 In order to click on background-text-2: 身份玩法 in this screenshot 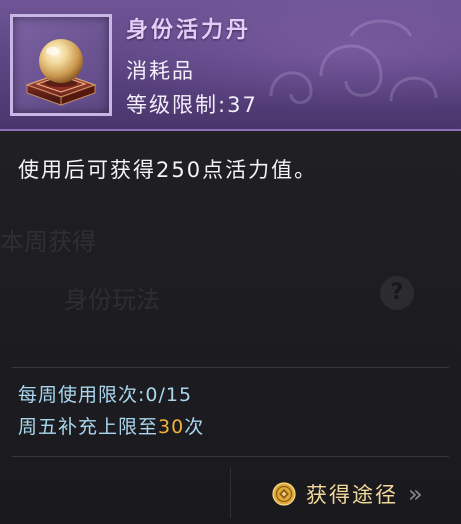, I will do `click(112, 300)`.